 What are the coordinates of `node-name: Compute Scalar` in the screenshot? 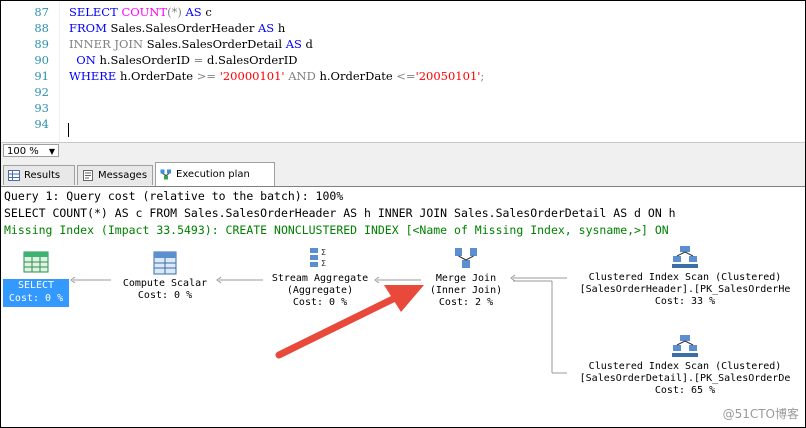 It's located at (165, 283).